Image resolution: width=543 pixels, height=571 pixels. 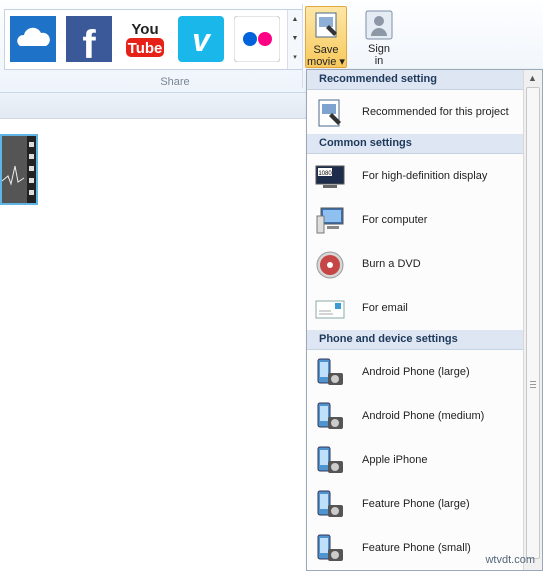 I want to click on menu-item-label: Burn a DVD, so click(x=391, y=264).